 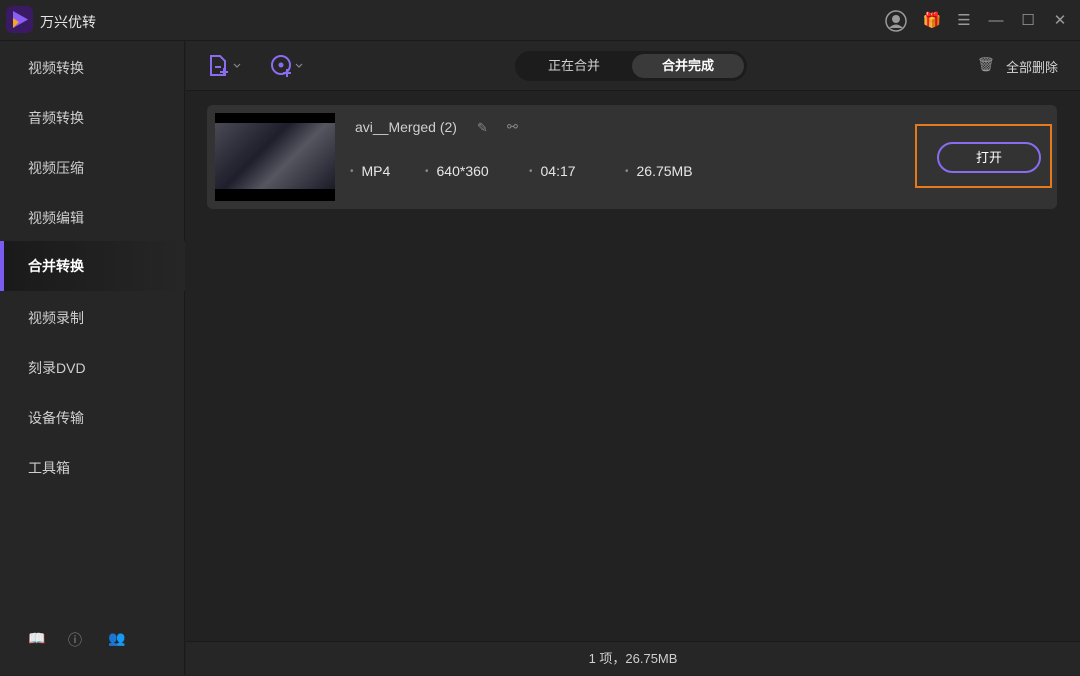 What do you see at coordinates (688, 66) in the screenshot?
I see `tab-merge-done: 合并完成` at bounding box center [688, 66].